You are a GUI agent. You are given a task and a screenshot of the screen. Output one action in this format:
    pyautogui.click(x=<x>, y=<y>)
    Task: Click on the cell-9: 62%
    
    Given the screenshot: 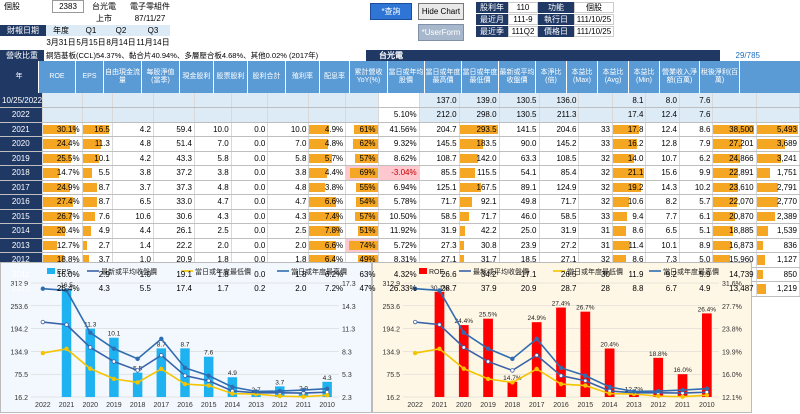 What is the action you would take?
    pyautogui.click(x=367, y=144)
    